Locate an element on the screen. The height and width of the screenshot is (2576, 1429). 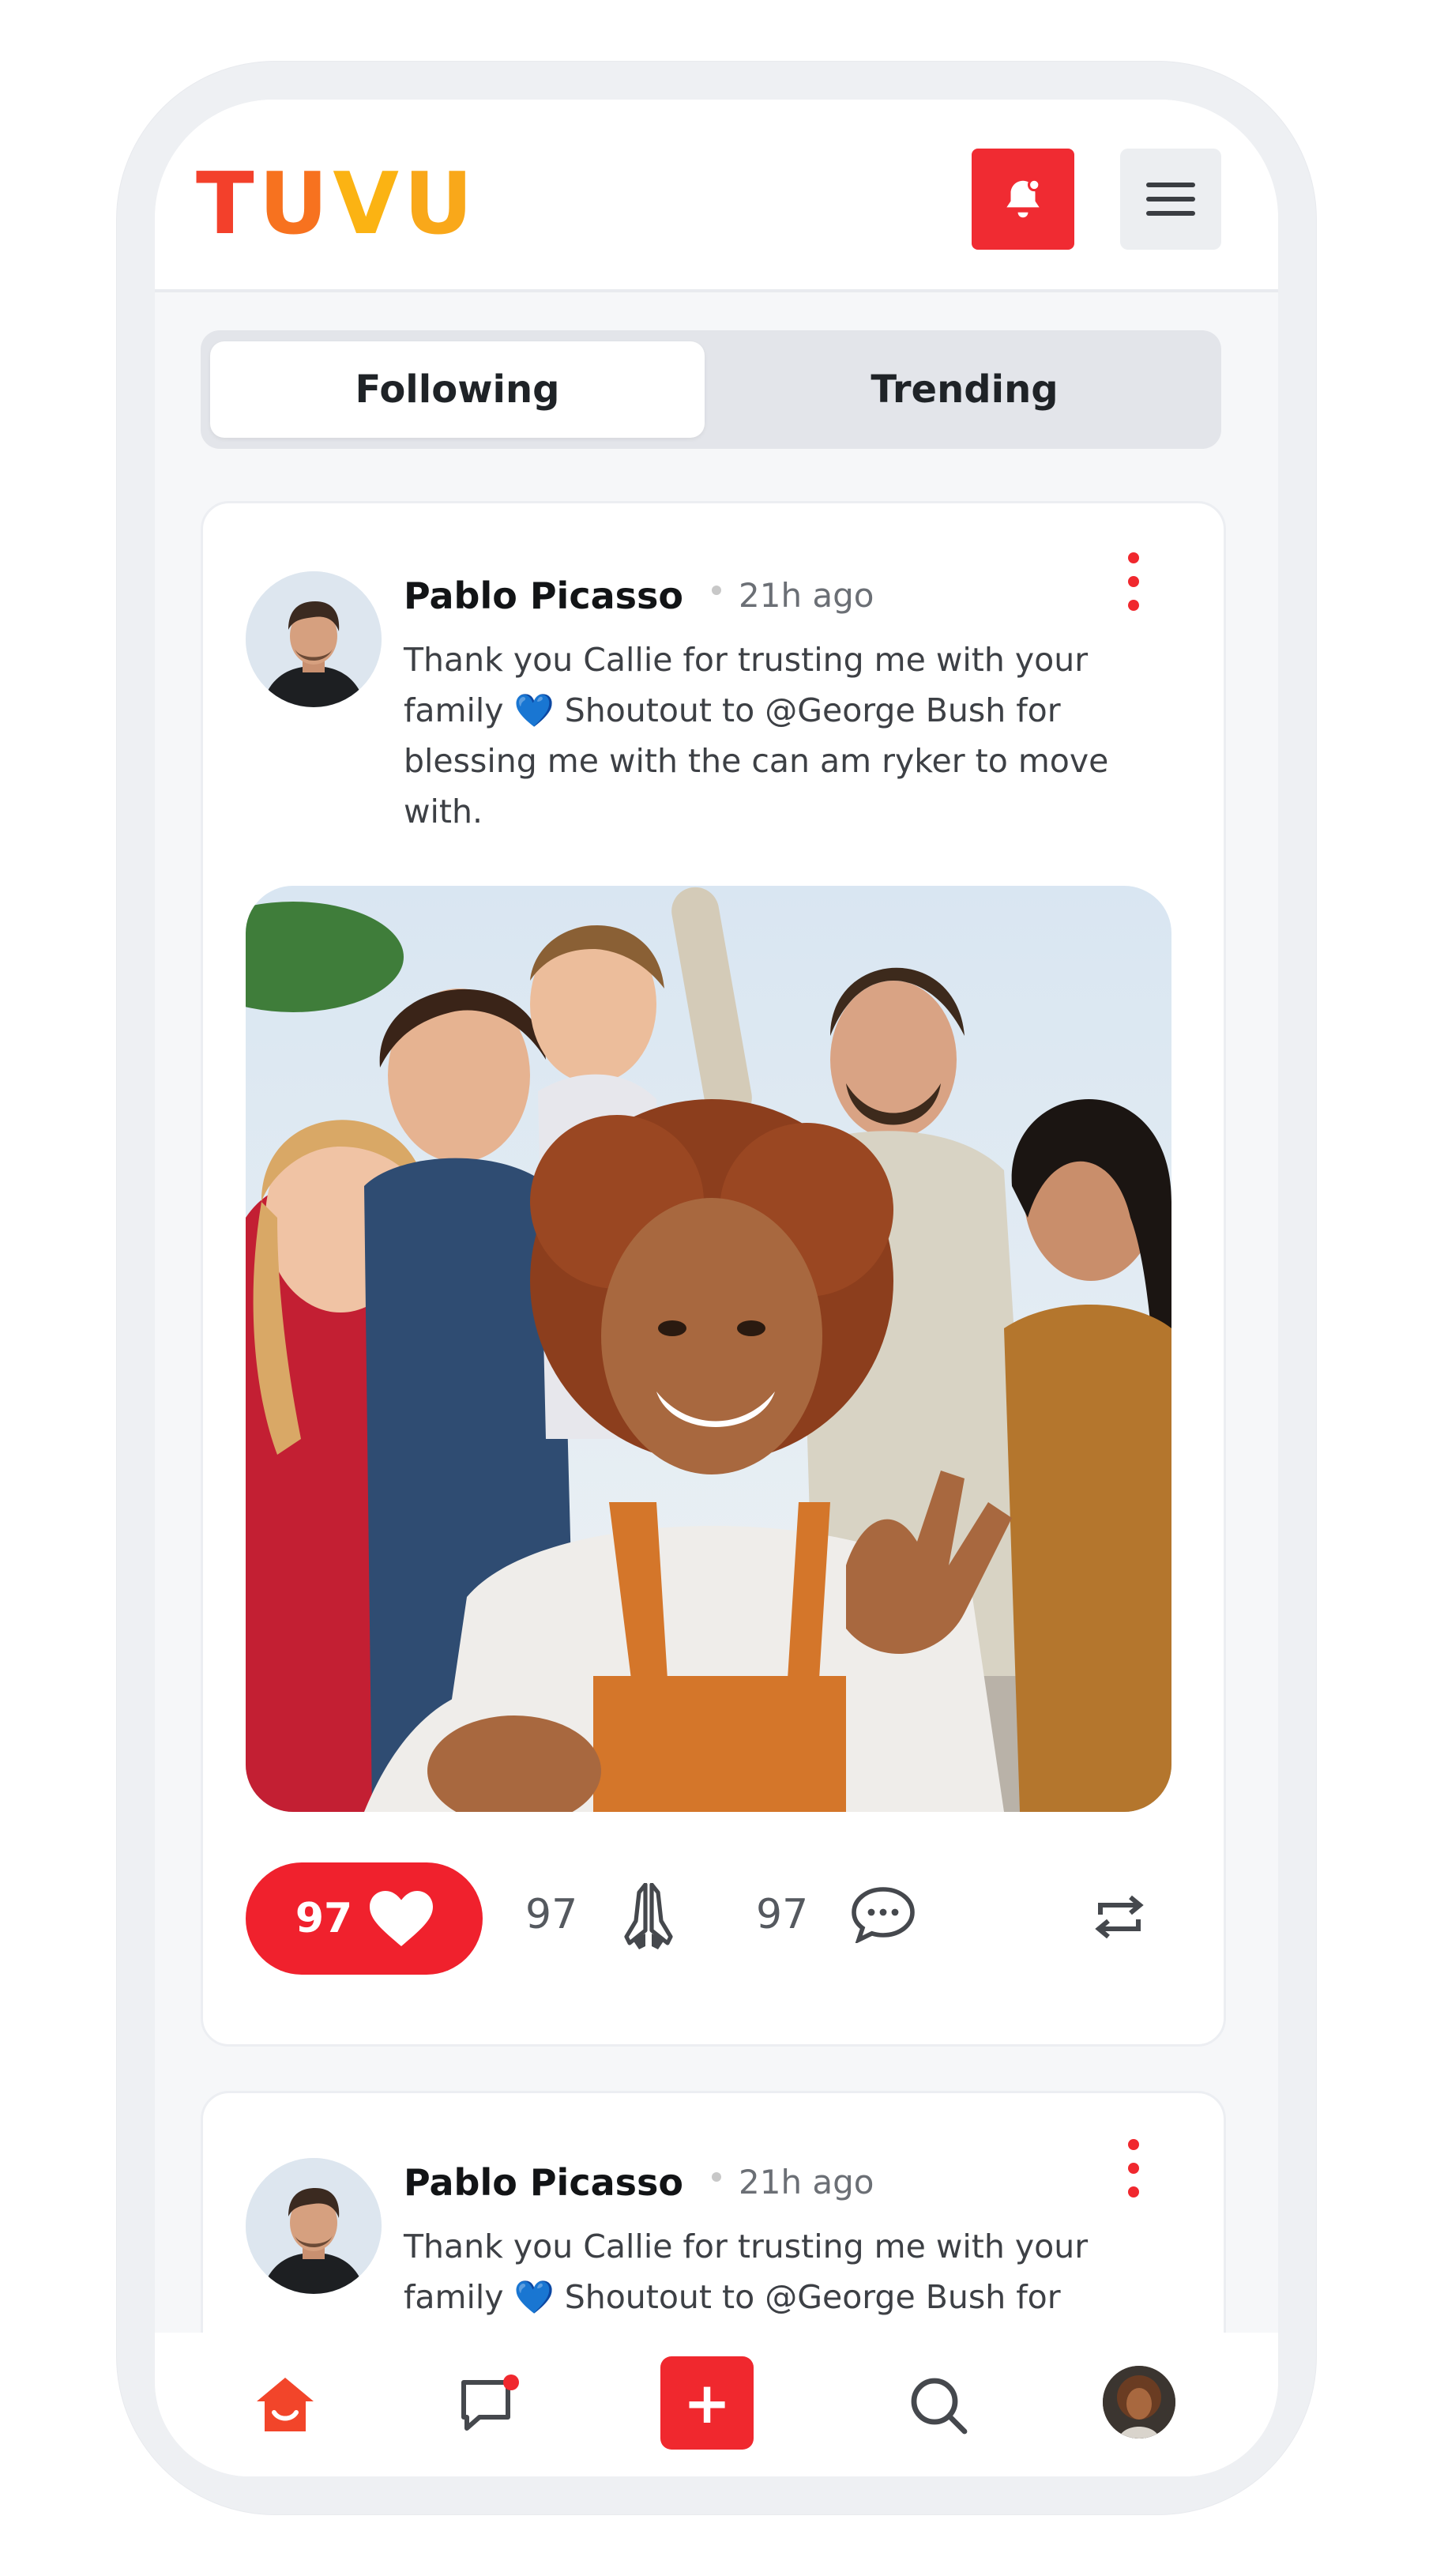
search-icon is located at coordinates (939, 2406).